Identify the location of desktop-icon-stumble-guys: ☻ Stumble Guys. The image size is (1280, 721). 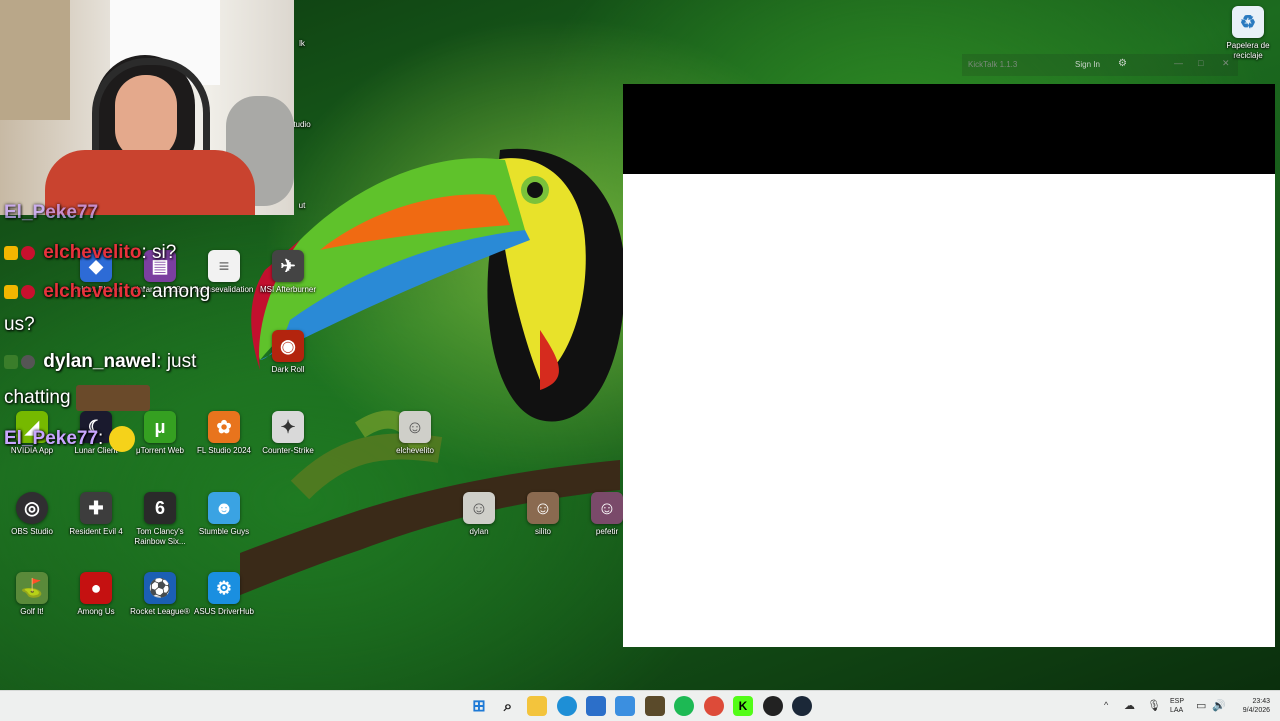
(224, 514).